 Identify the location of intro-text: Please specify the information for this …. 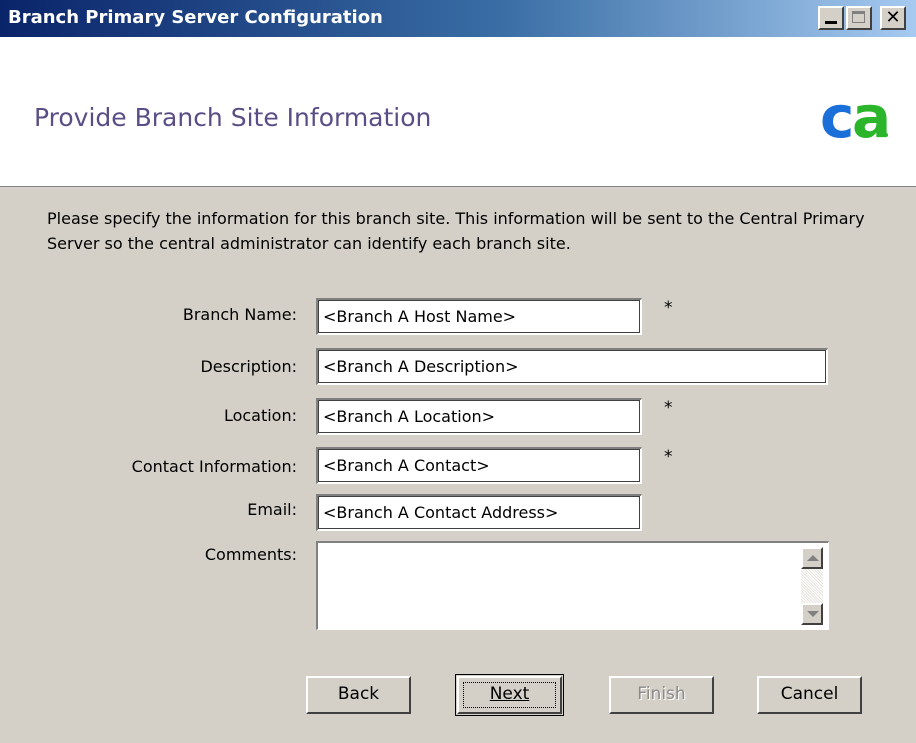
(456, 231).